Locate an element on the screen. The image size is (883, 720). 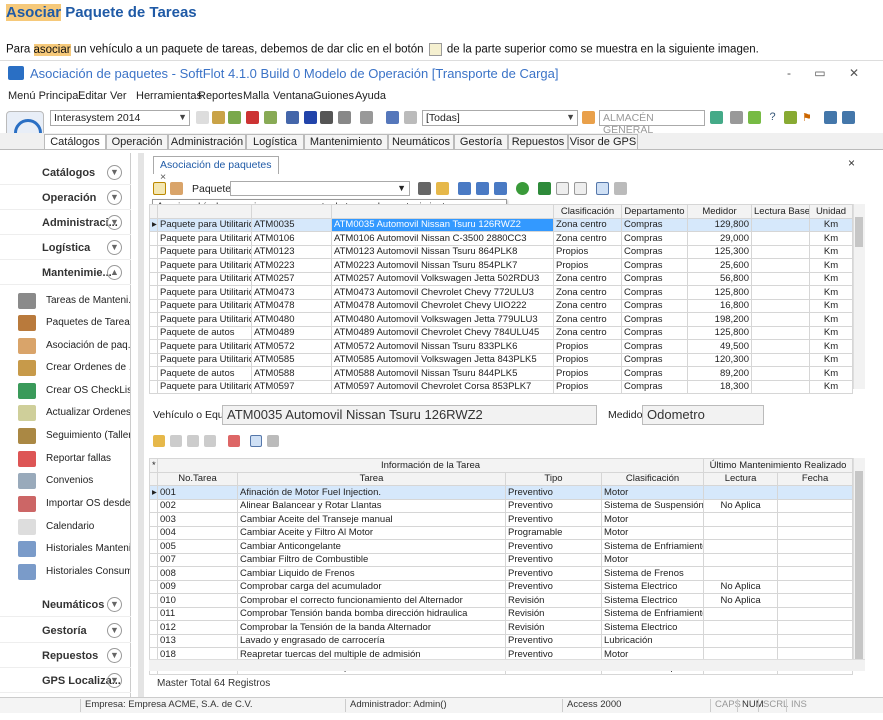
menu-herramientas: Herramientas is located at coordinates (169, 96).